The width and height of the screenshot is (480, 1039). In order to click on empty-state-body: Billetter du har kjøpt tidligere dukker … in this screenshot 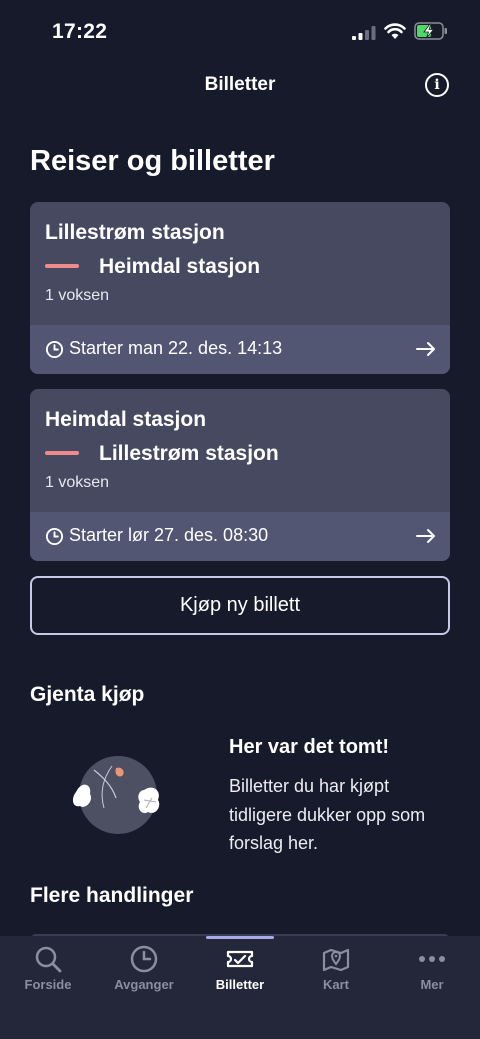, I will do `click(327, 814)`.